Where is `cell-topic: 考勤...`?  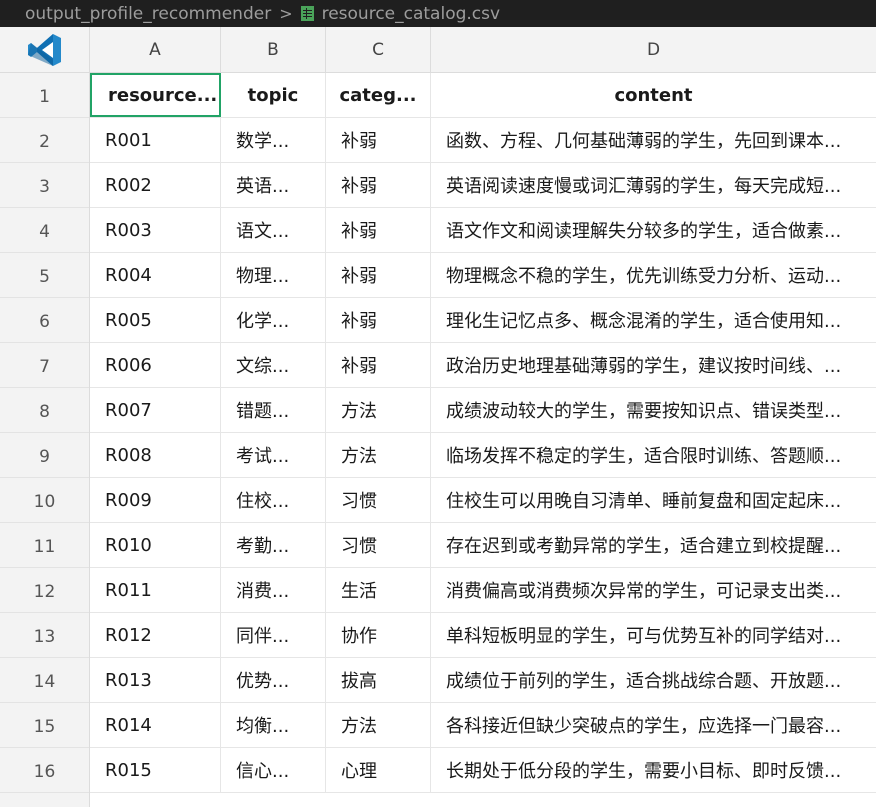 cell-topic: 考勤... is located at coordinates (273, 545).